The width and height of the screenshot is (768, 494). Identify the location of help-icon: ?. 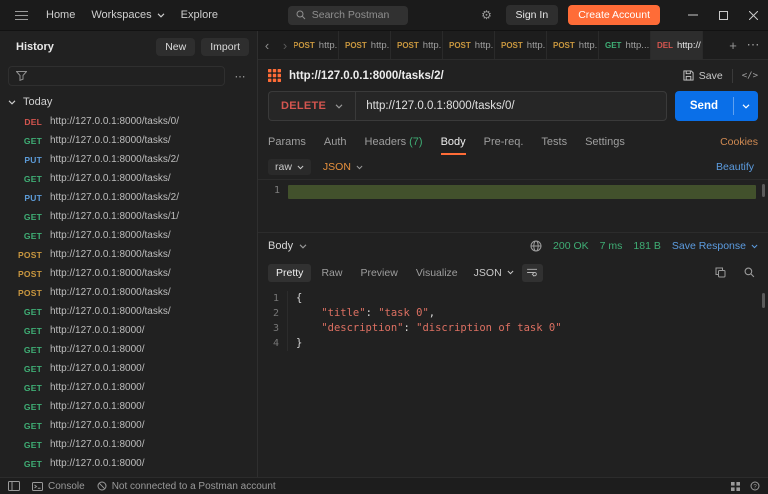
(755, 486).